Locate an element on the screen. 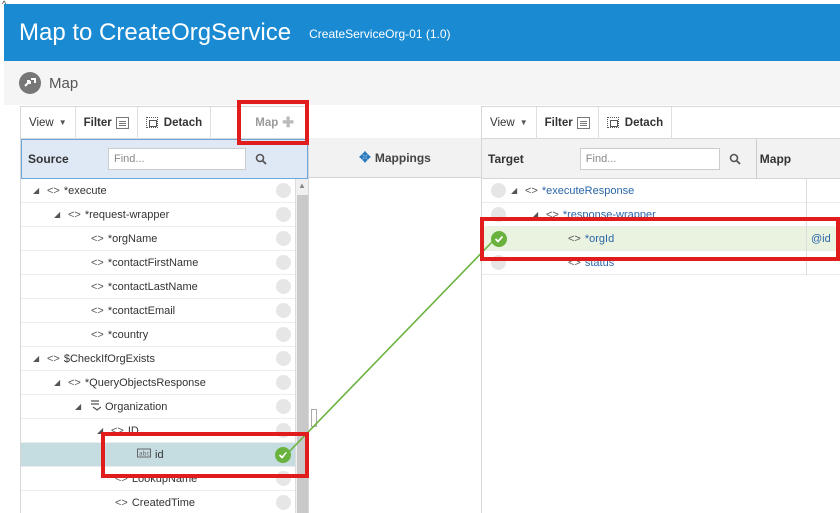 The width and height of the screenshot is (840, 513). tree-row-mapped: <> *orgId @id is located at coordinates (661, 239).